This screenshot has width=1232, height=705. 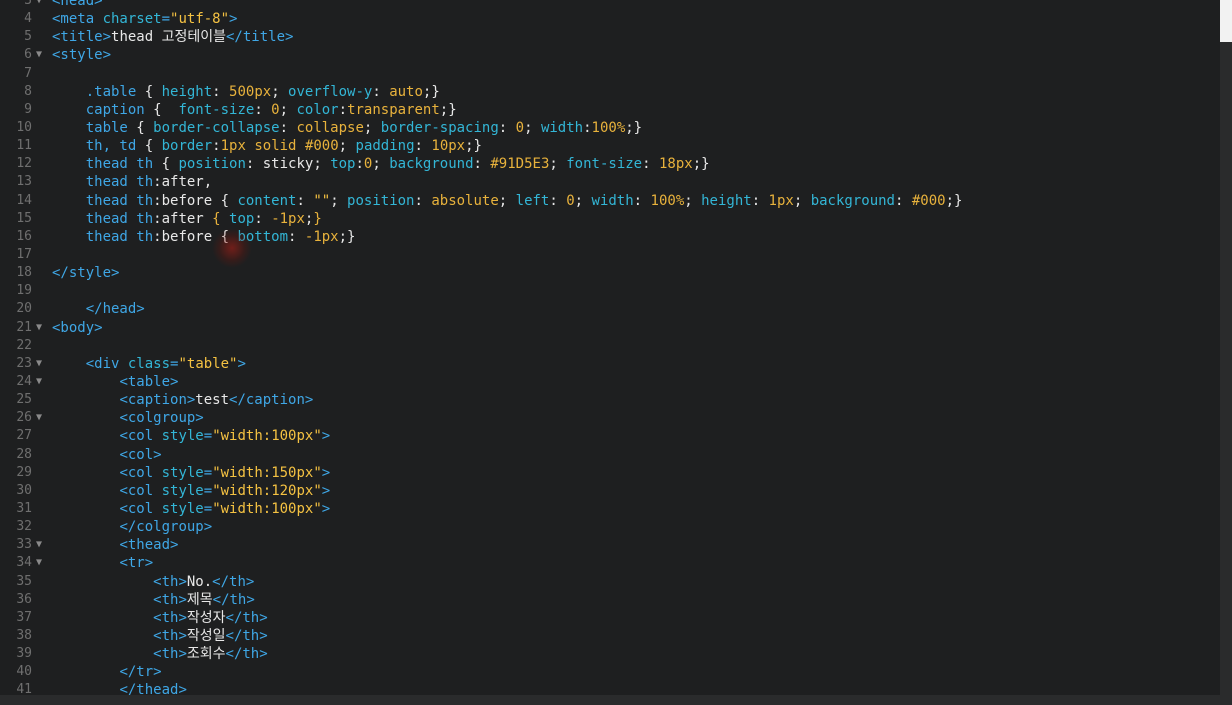 What do you see at coordinates (321, 236) in the screenshot?
I see `code-token: -1px` at bounding box center [321, 236].